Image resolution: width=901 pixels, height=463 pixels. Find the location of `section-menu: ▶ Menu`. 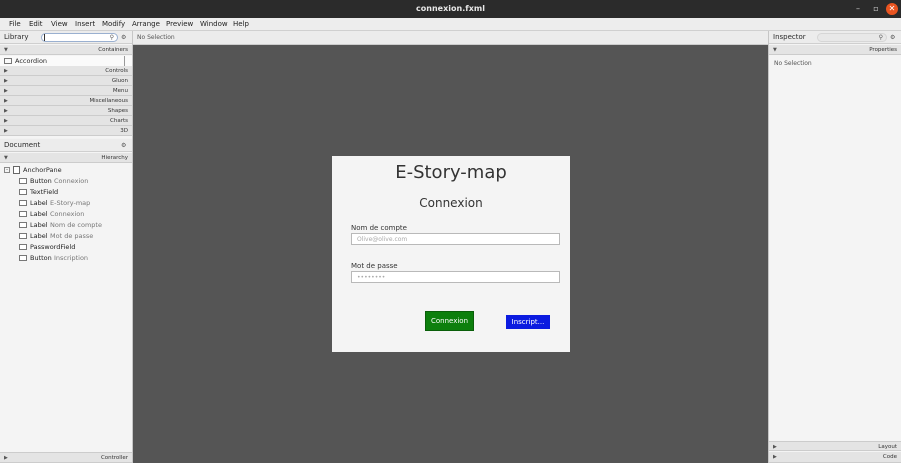

section-menu: ▶ Menu is located at coordinates (66, 91).